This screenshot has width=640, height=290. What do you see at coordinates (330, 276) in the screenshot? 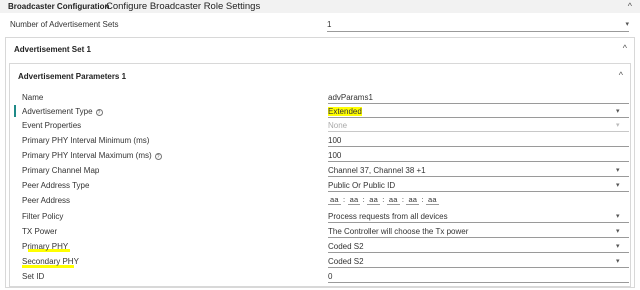
I see `set-id-input: 0` at bounding box center [330, 276].